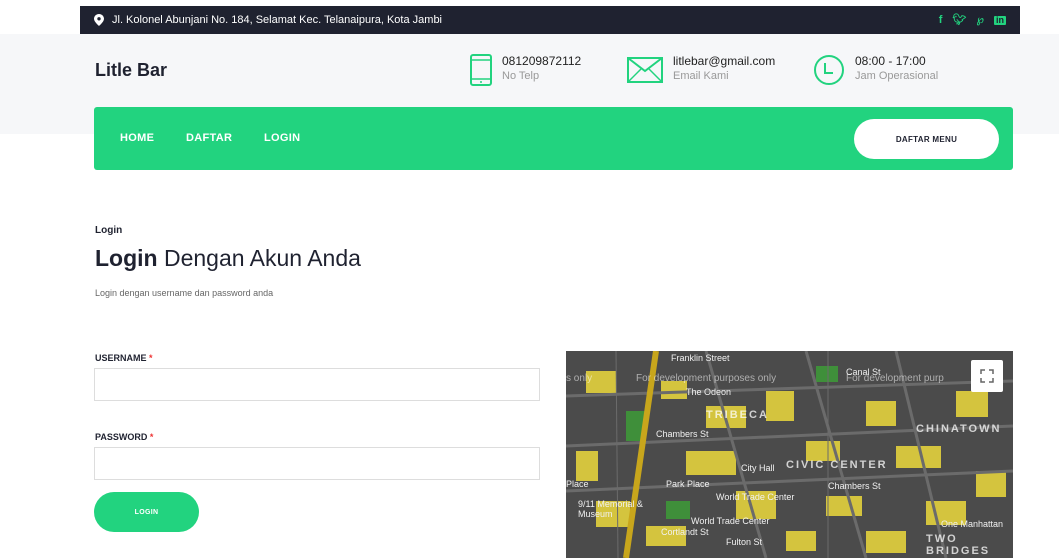  What do you see at coordinates (259, 258) in the screenshot?
I see `page-title-rest: Dengan Akun Anda` at bounding box center [259, 258].